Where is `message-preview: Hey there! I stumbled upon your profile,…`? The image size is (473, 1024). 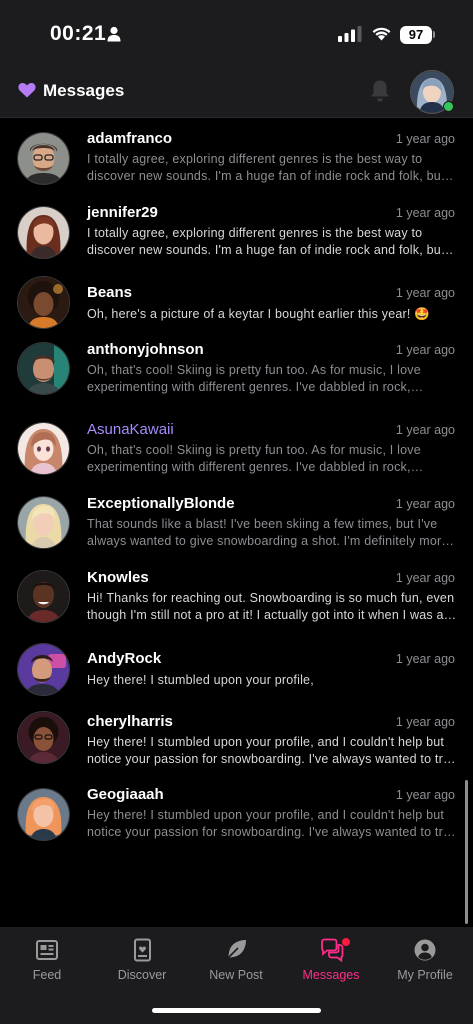
message-preview: Hey there! I stumbled upon your profile,… is located at coordinates (268, 823).